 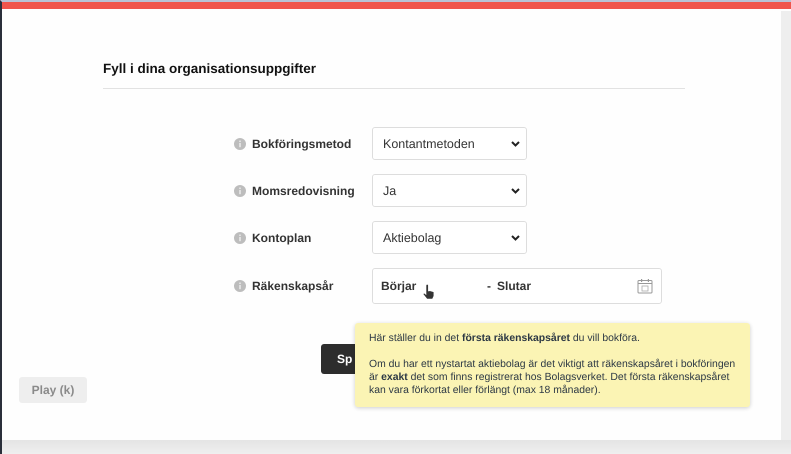 What do you see at coordinates (282, 237) in the screenshot?
I see `field-label: Kontoplan` at bounding box center [282, 237].